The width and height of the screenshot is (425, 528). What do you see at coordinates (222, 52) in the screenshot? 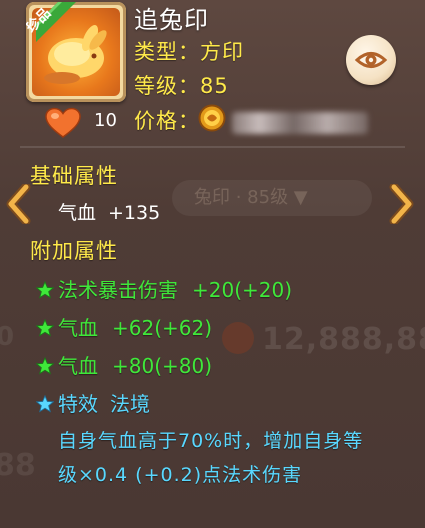
I see `item-type-value: 方印` at bounding box center [222, 52].